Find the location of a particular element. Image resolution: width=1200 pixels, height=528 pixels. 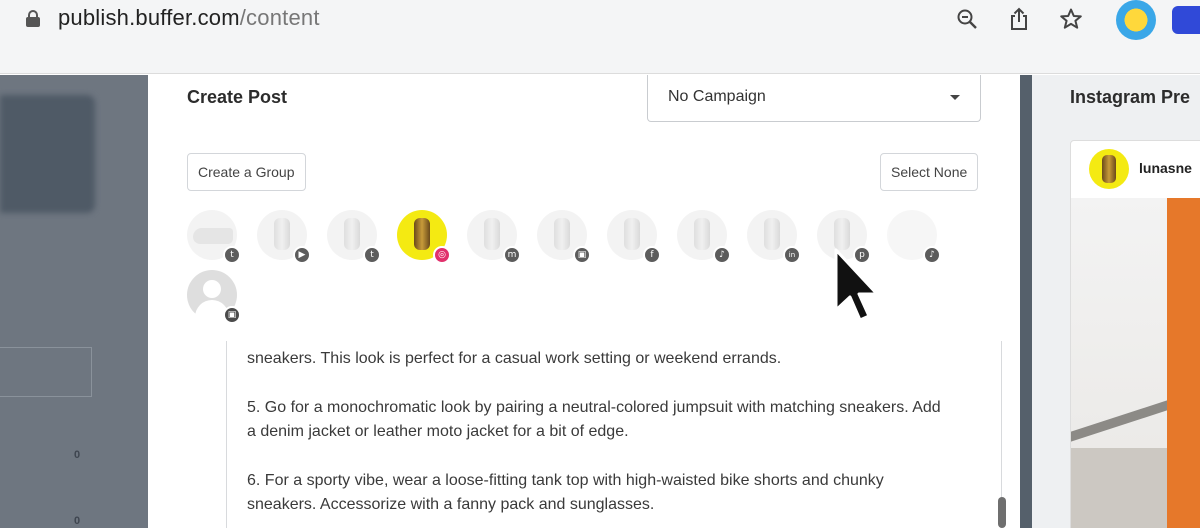

preview-image is located at coordinates (1135, 363).